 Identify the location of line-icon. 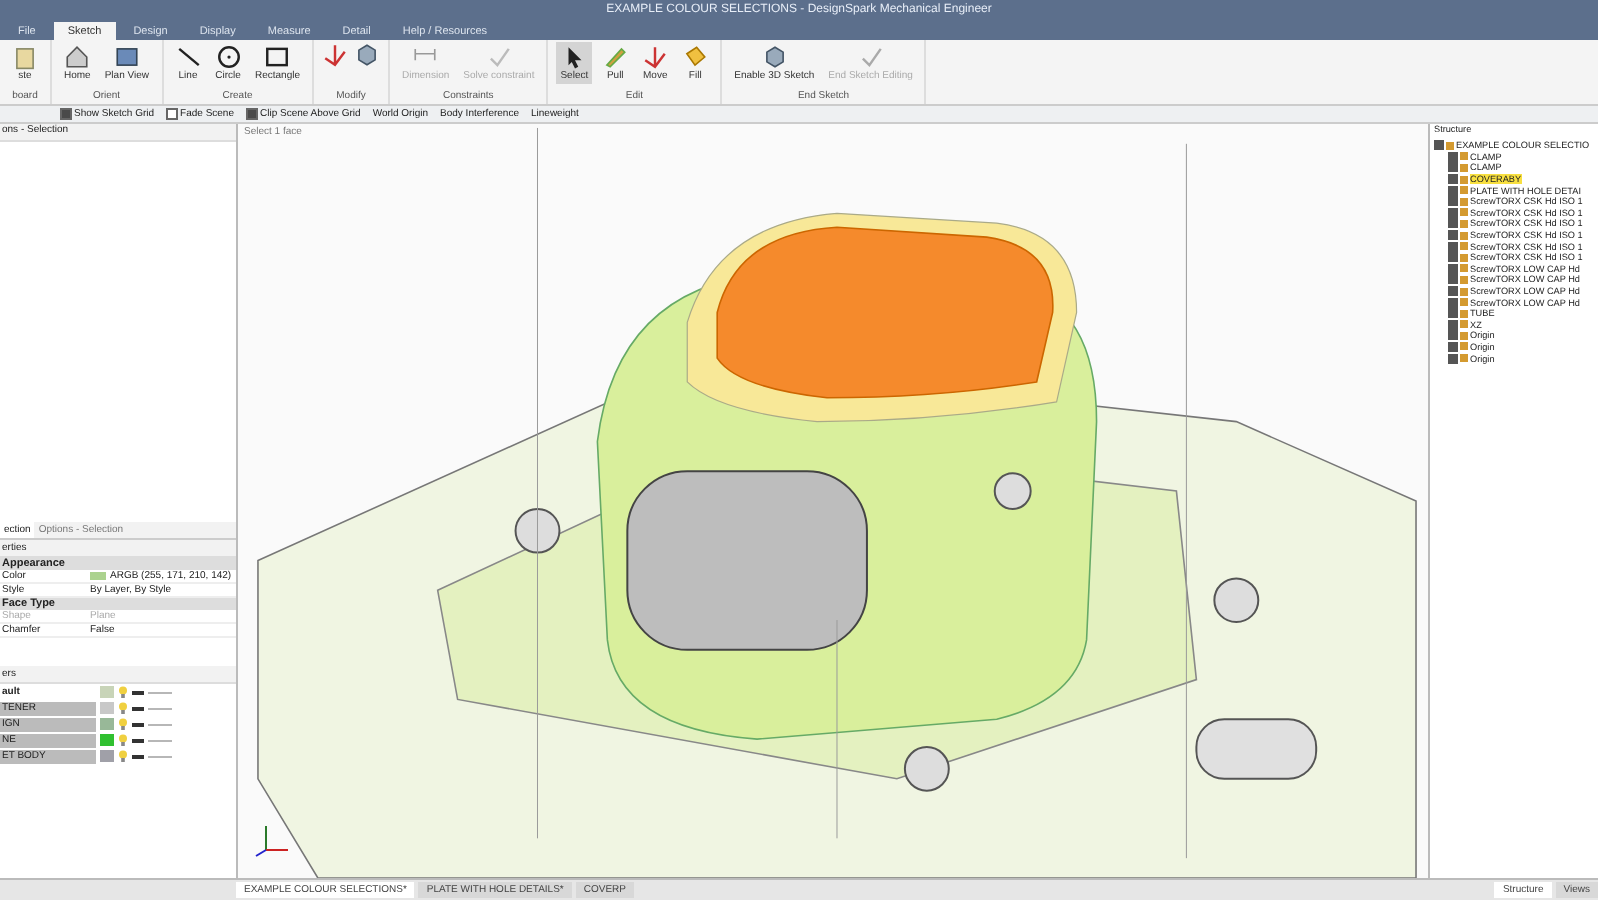
(188, 57).